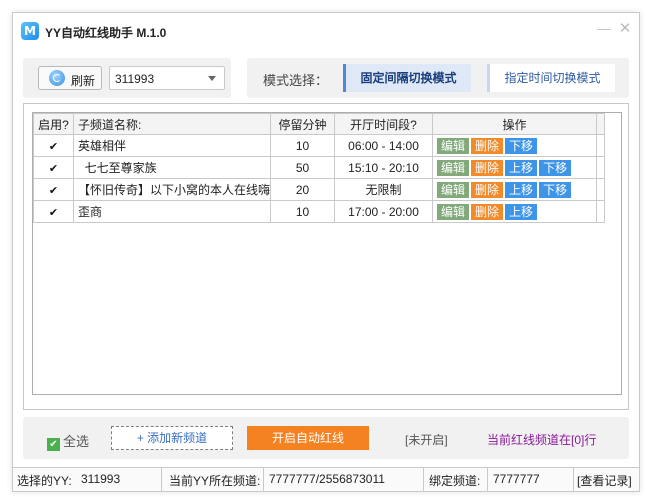 The height and width of the screenshot is (502, 652). What do you see at coordinates (53, 444) in the screenshot?
I see `checkbox-checked-icon: ✔` at bounding box center [53, 444].